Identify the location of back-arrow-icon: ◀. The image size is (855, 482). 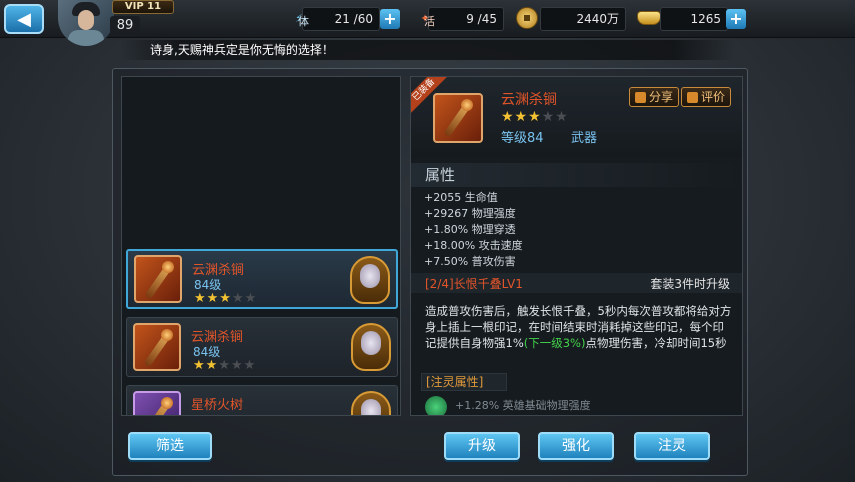
(24, 19).